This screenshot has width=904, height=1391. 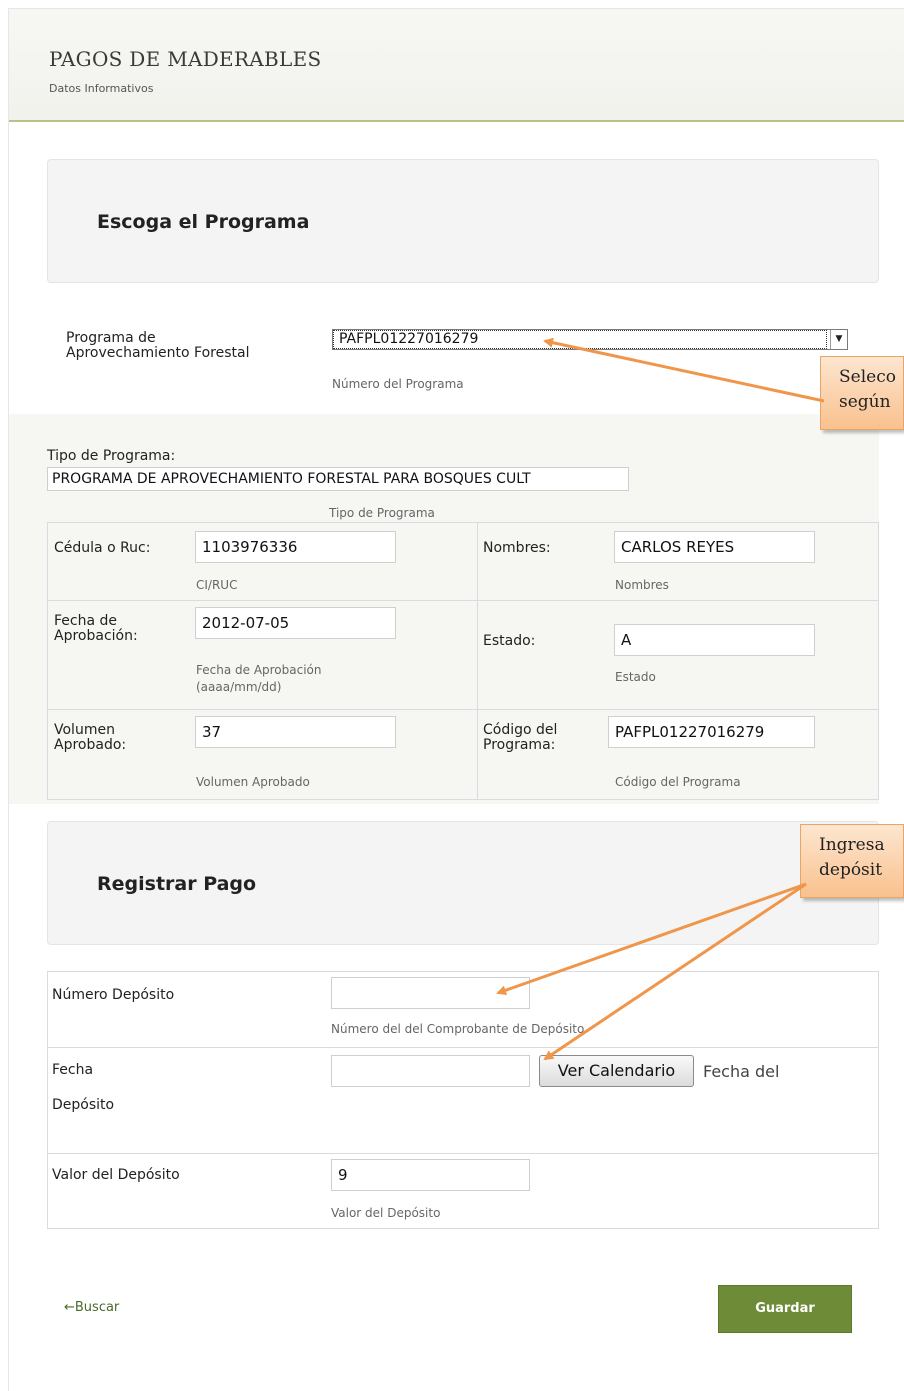 What do you see at coordinates (651, 939) in the screenshot?
I see `arrow-to-numero-deposito` at bounding box center [651, 939].